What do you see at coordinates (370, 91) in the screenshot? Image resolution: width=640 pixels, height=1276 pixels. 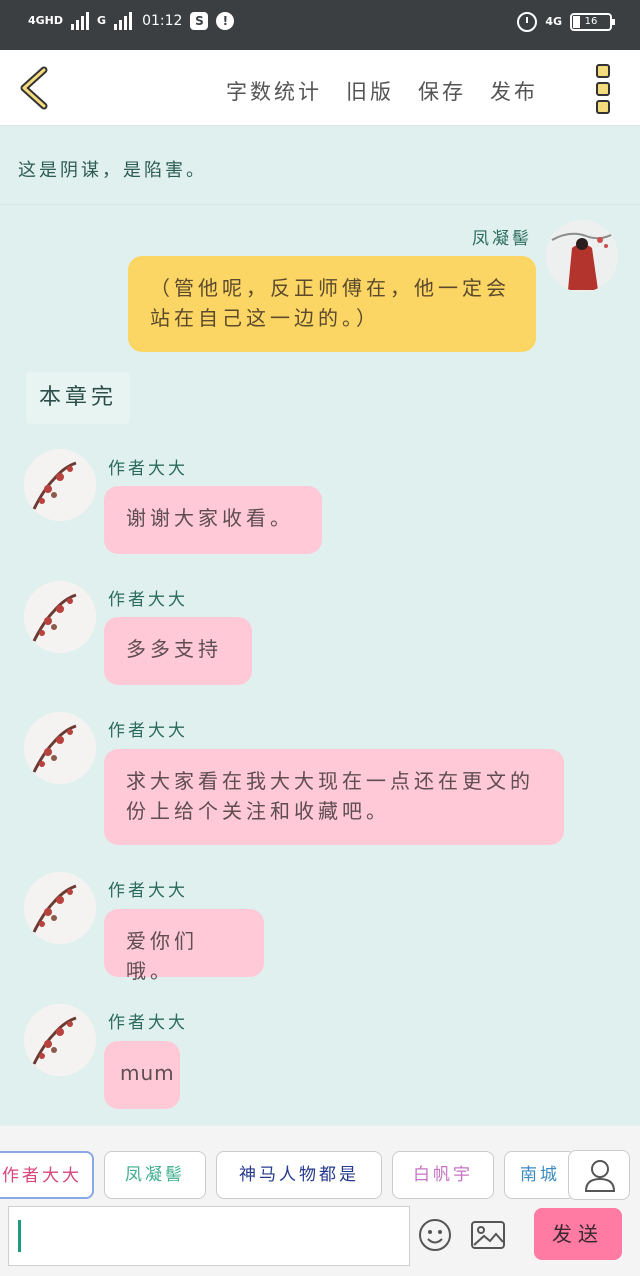 I see `old-version-button: 旧版` at bounding box center [370, 91].